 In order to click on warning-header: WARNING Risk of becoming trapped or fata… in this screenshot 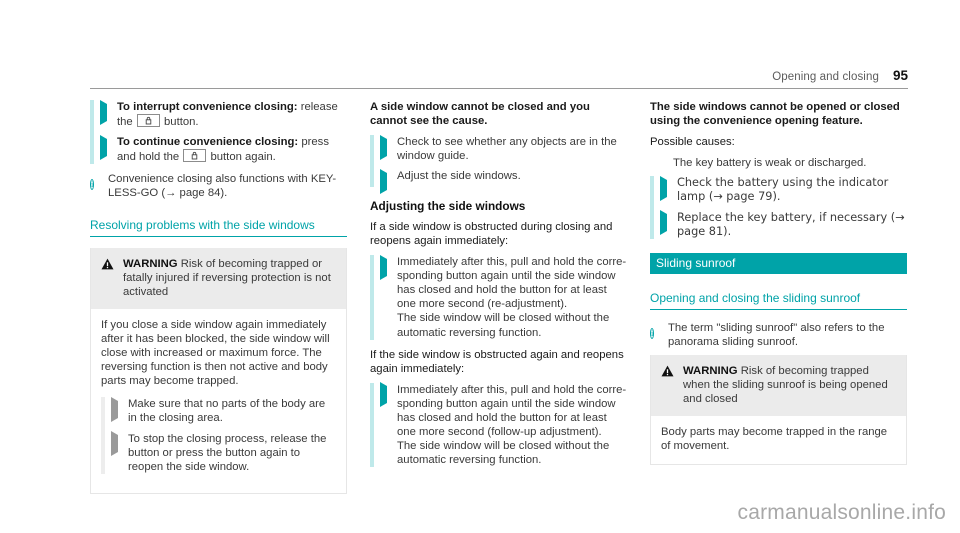, I will do `click(218, 278)`.